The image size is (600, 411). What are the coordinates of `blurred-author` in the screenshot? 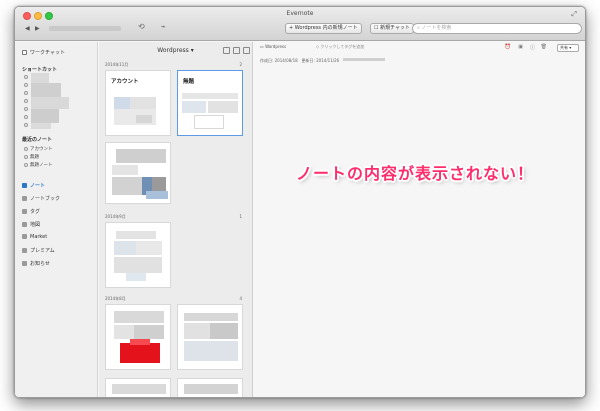 It's located at (364, 59).